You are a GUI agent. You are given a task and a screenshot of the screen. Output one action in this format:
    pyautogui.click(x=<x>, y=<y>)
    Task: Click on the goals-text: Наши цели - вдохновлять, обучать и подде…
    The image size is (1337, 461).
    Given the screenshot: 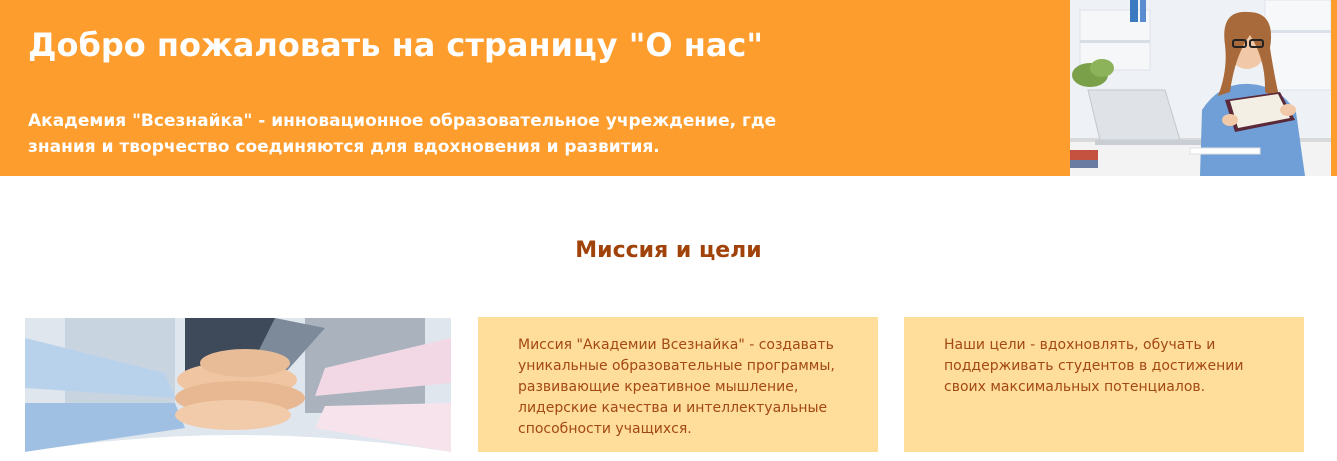 What is the action you would take?
    pyautogui.click(x=1094, y=366)
    